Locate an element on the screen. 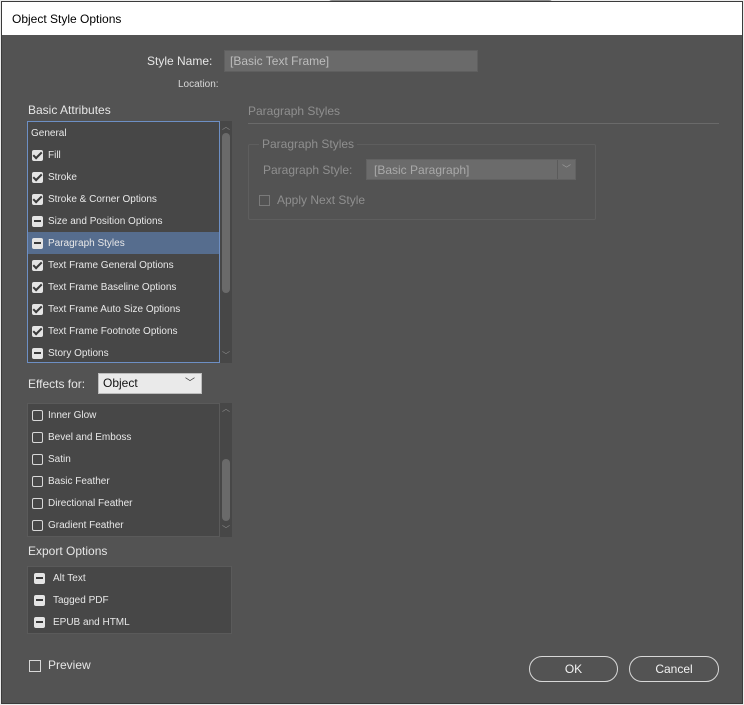 This screenshot has height=705, width=744. basic-attribute-row: Size and Position Options is located at coordinates (123, 221).